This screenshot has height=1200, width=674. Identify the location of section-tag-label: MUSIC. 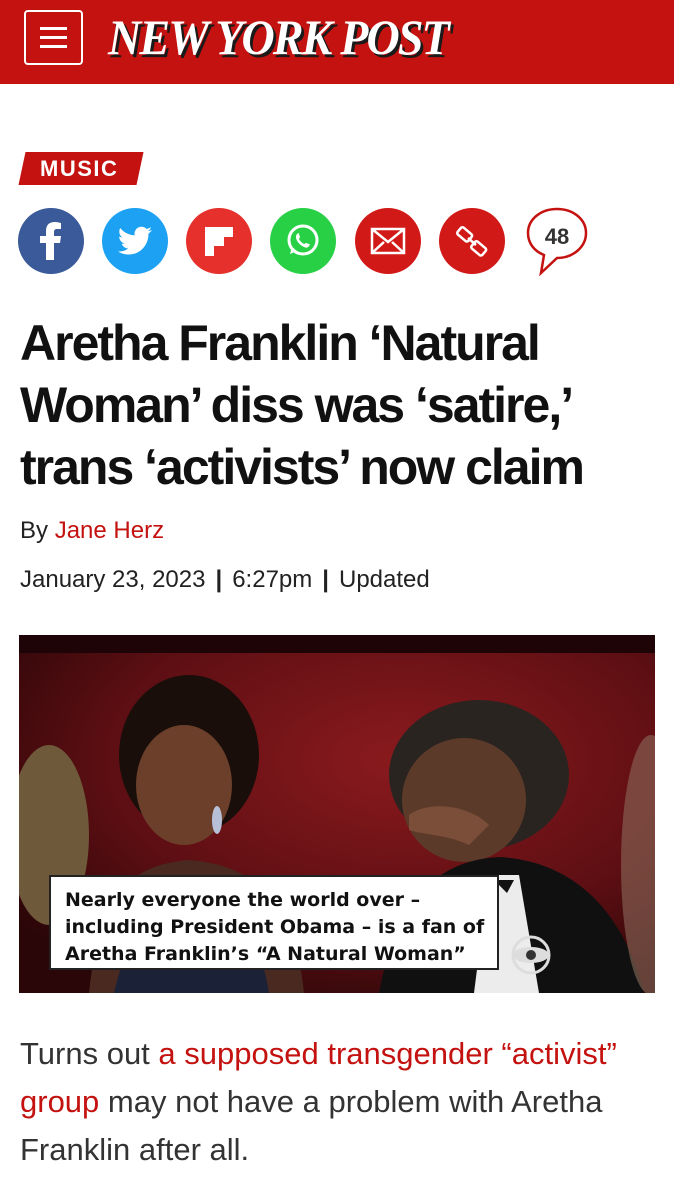
(79, 168).